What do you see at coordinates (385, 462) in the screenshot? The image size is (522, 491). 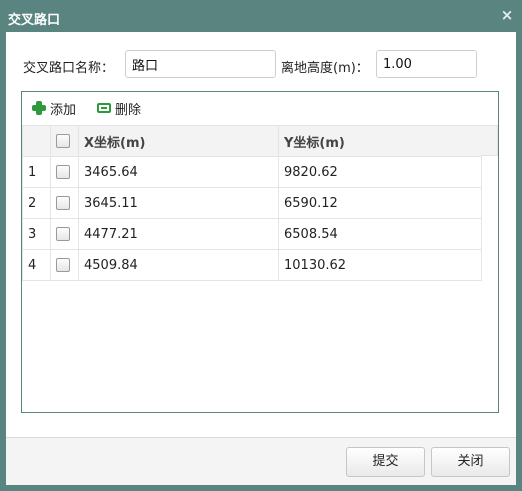 I see `submit-button: 提交` at bounding box center [385, 462].